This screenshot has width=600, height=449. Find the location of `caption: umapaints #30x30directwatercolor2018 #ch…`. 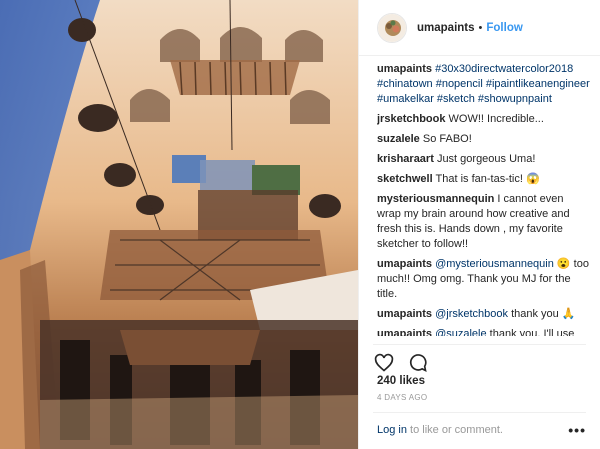

caption: umapaints #30x30directwatercolor2018 #ch… is located at coordinates (483, 84).